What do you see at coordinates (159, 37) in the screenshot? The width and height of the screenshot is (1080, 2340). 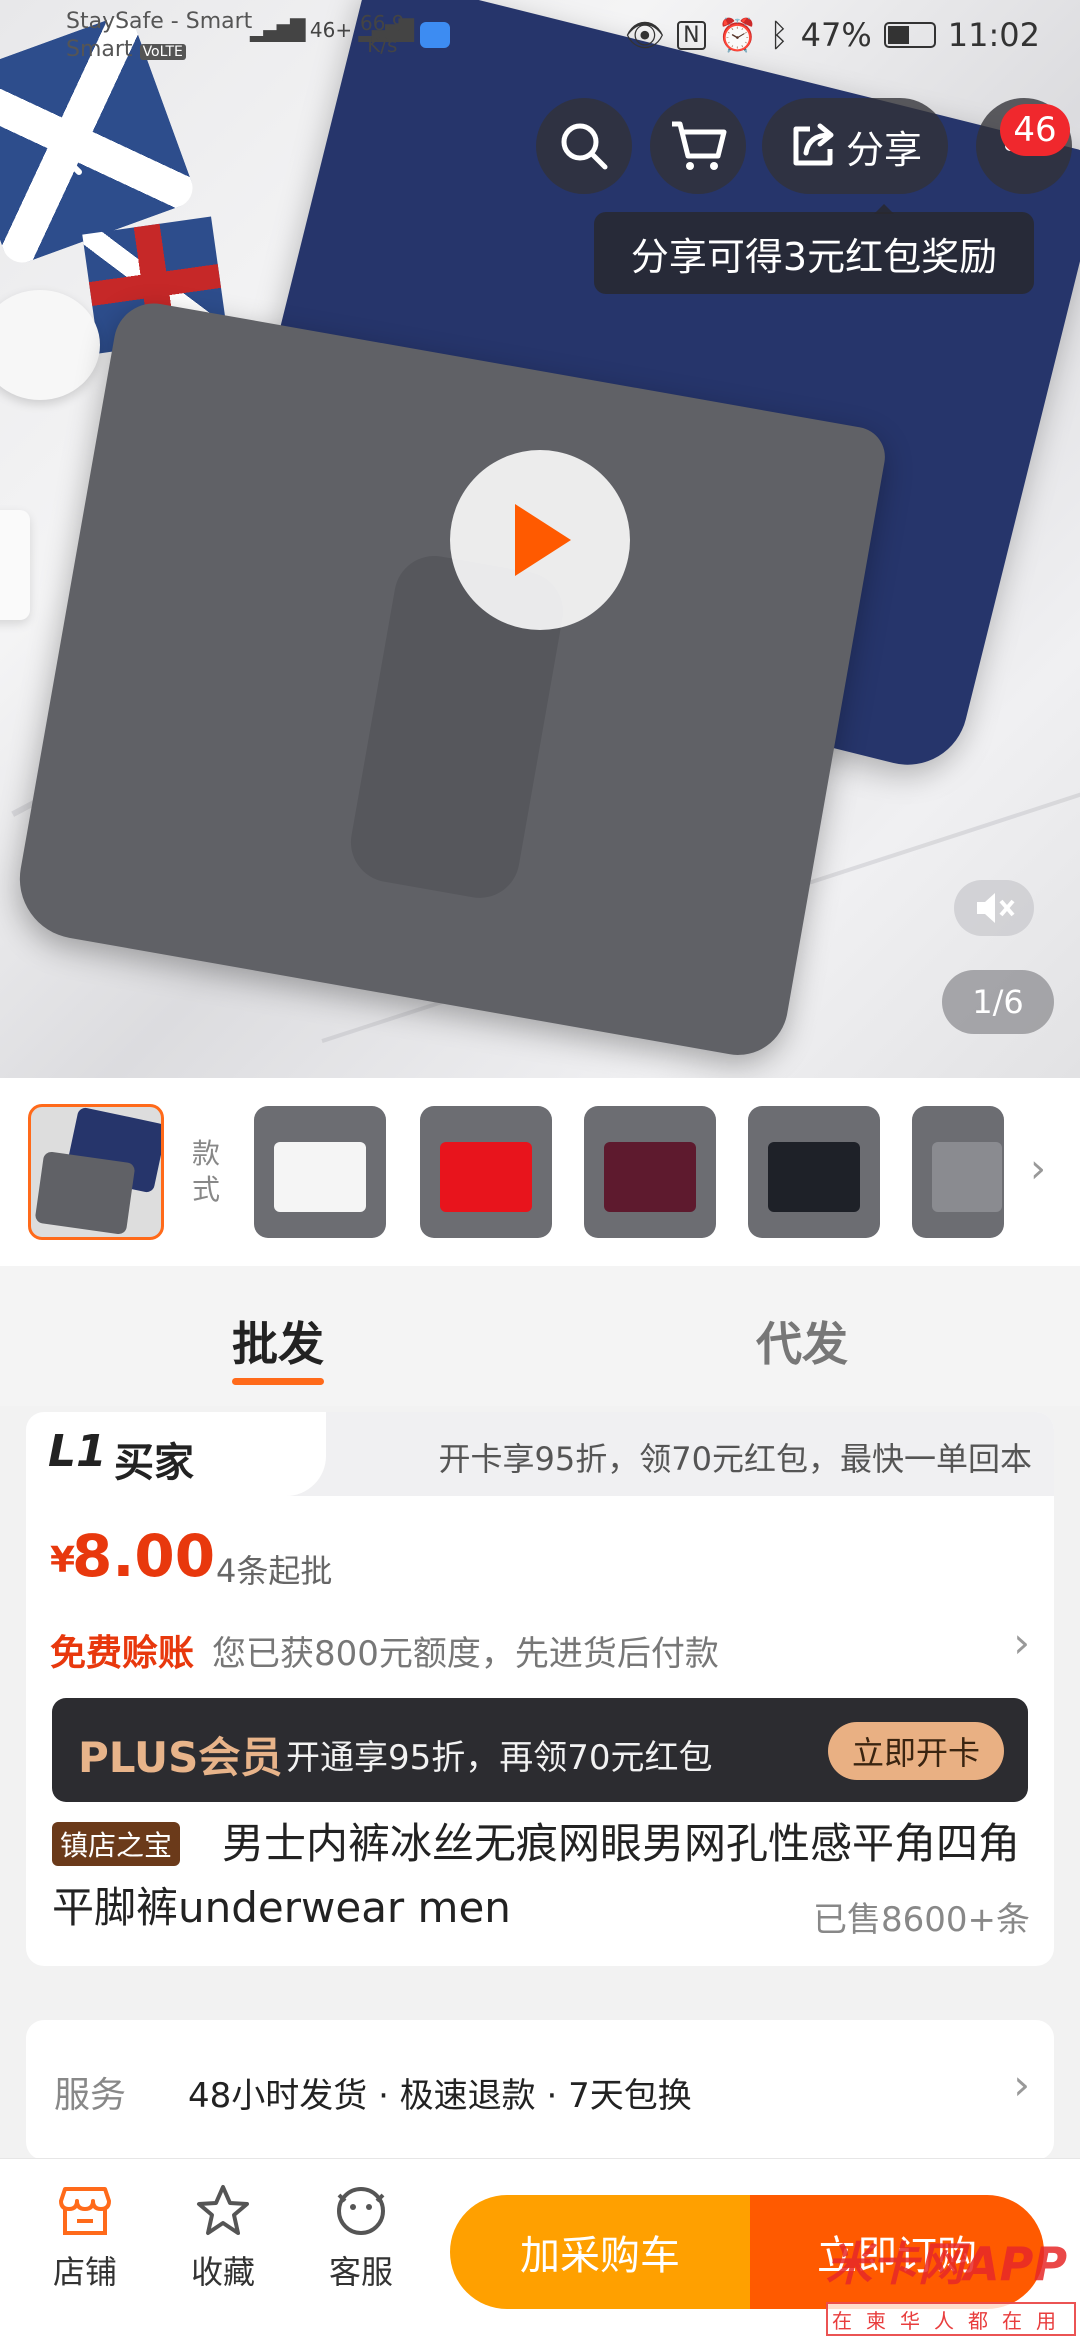 I see `carrier-info: StaySafe - Smart Smart VoLTE` at bounding box center [159, 37].